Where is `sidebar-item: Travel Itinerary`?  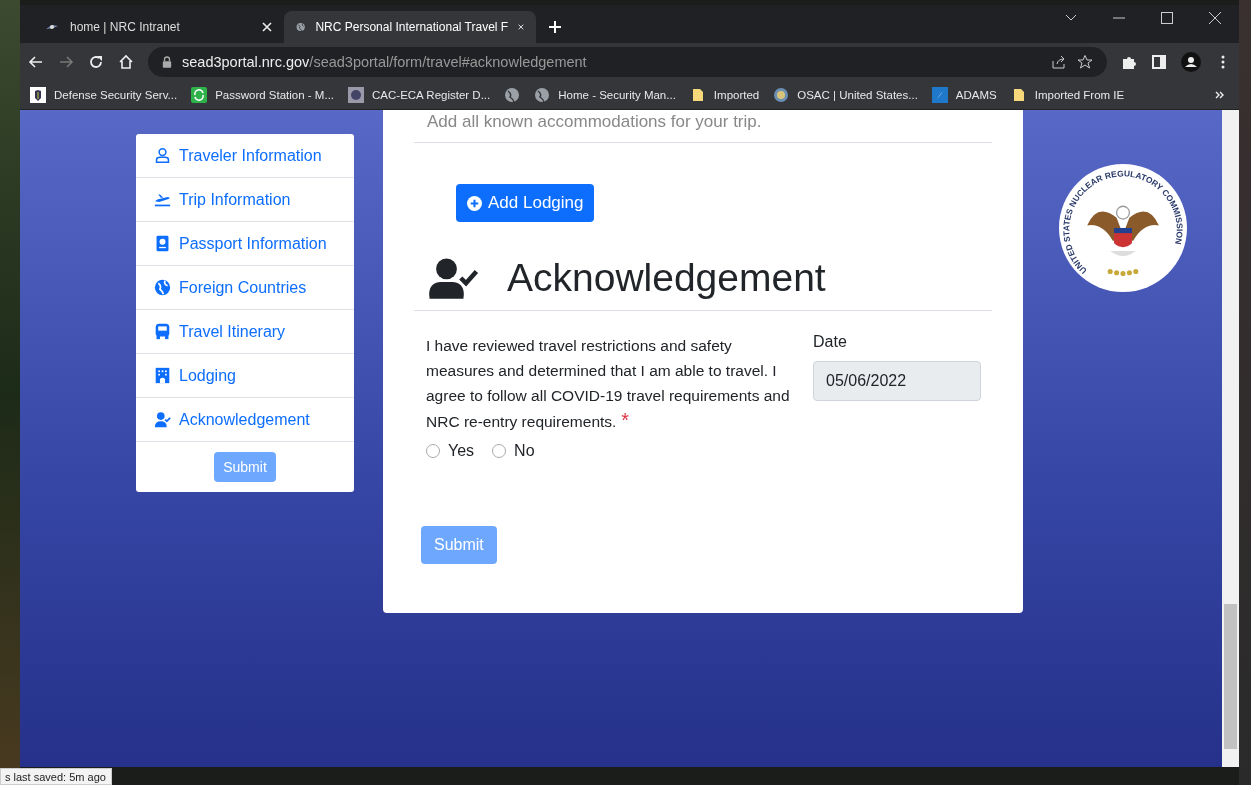 sidebar-item: Travel Itinerary is located at coordinates (245, 332).